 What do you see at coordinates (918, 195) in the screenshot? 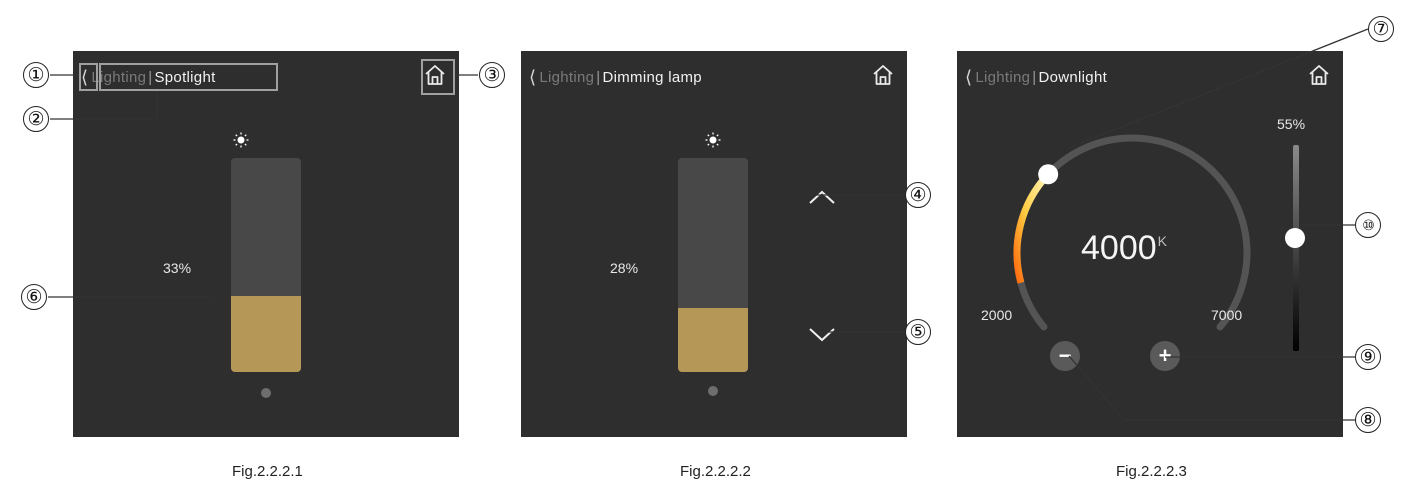
I see `callout-4: ④` at bounding box center [918, 195].